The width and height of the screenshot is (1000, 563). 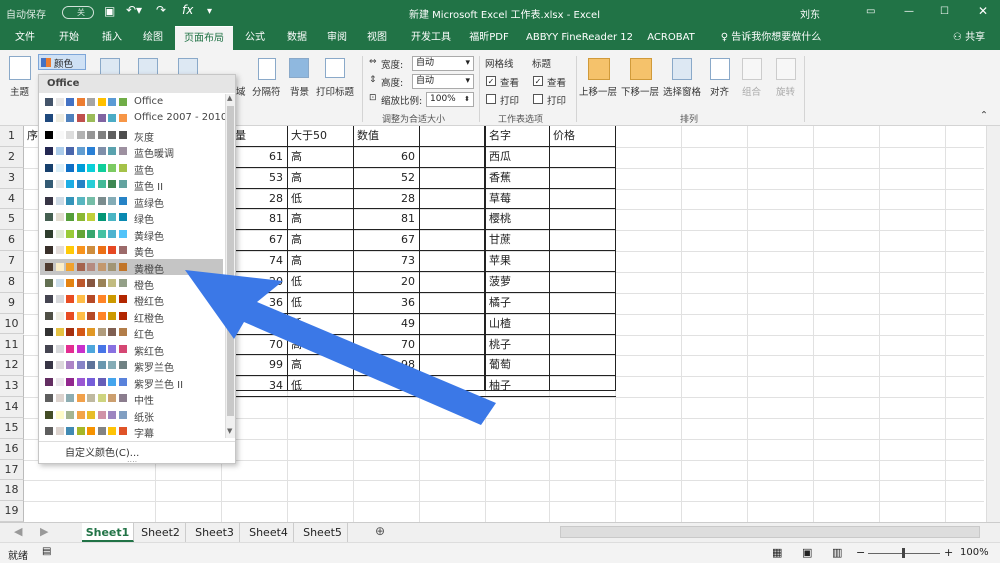 I want to click on tab-abbyy: ABBYY FineReader 12, so click(x=579, y=38).